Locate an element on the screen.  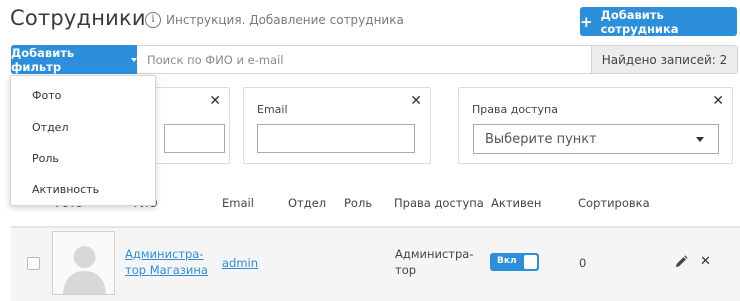
caret-down-icon is located at coordinates (134, 60).